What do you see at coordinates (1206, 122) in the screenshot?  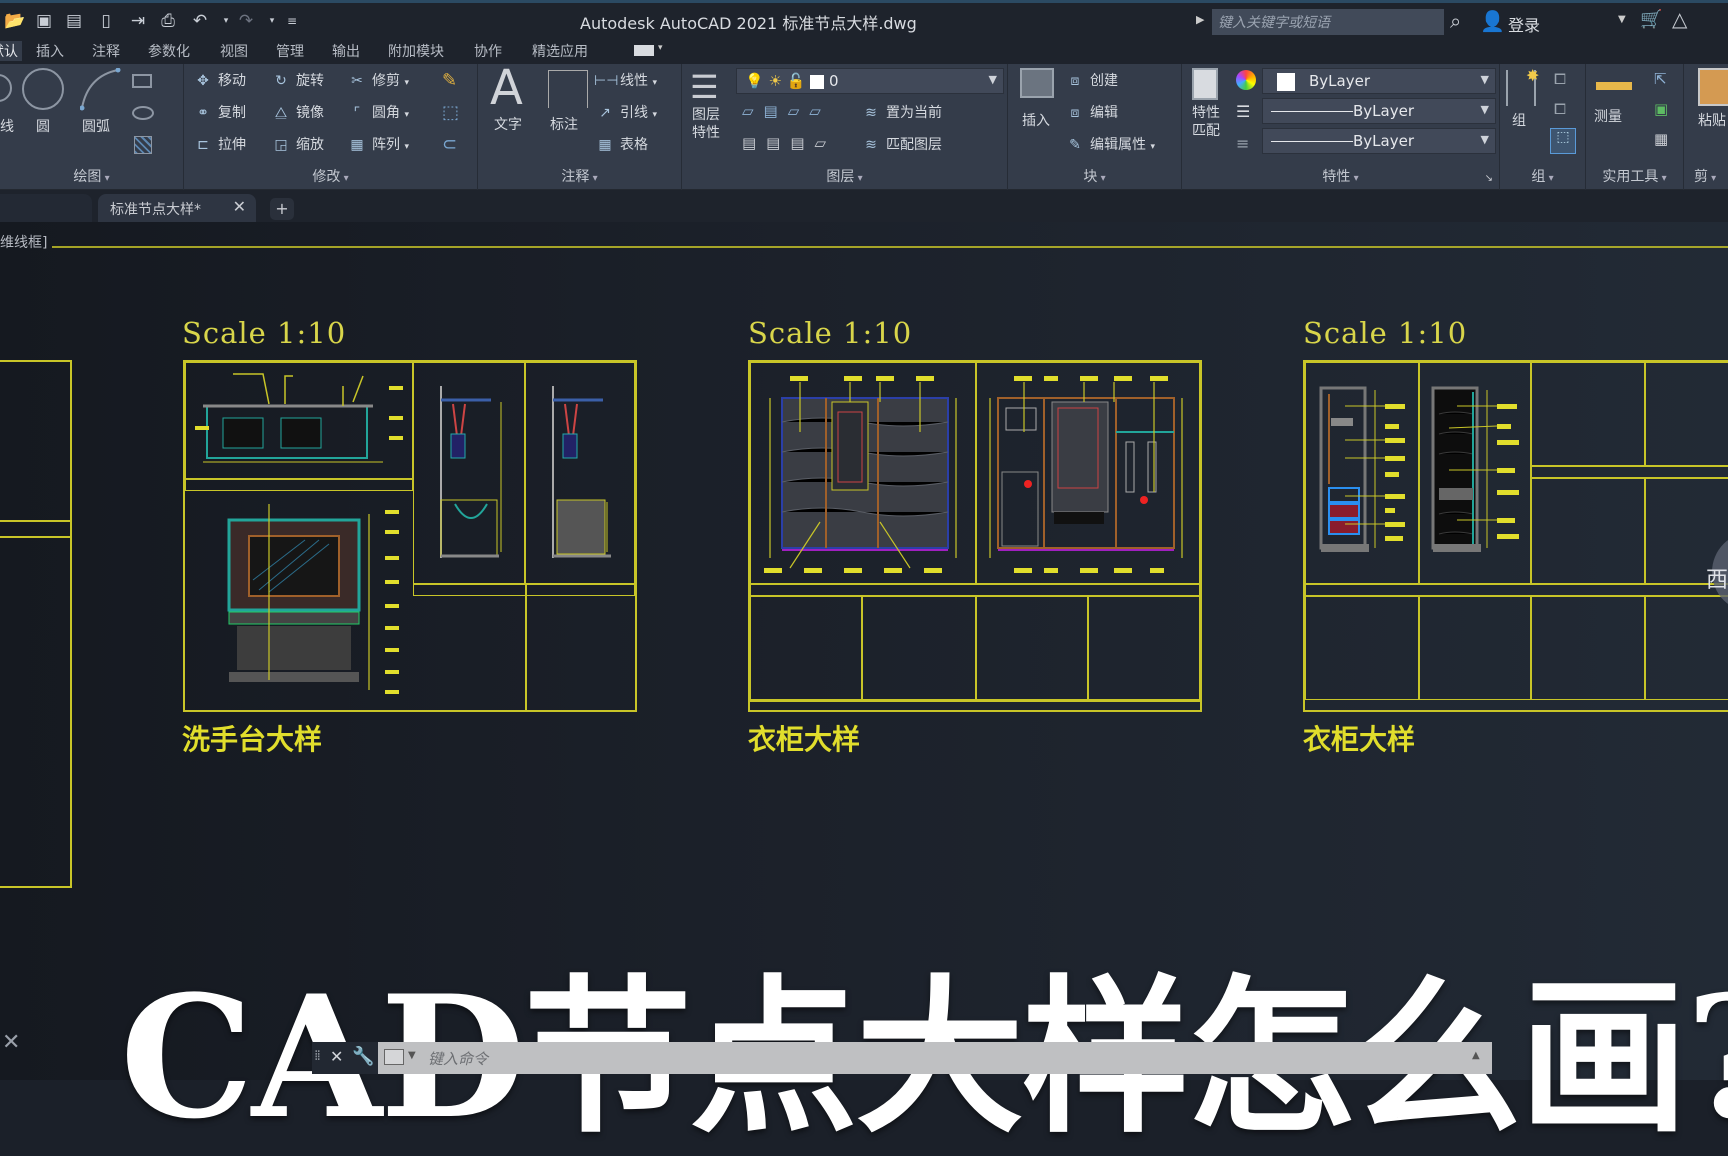 I see `match-properties-tool: 特性 匹配` at bounding box center [1206, 122].